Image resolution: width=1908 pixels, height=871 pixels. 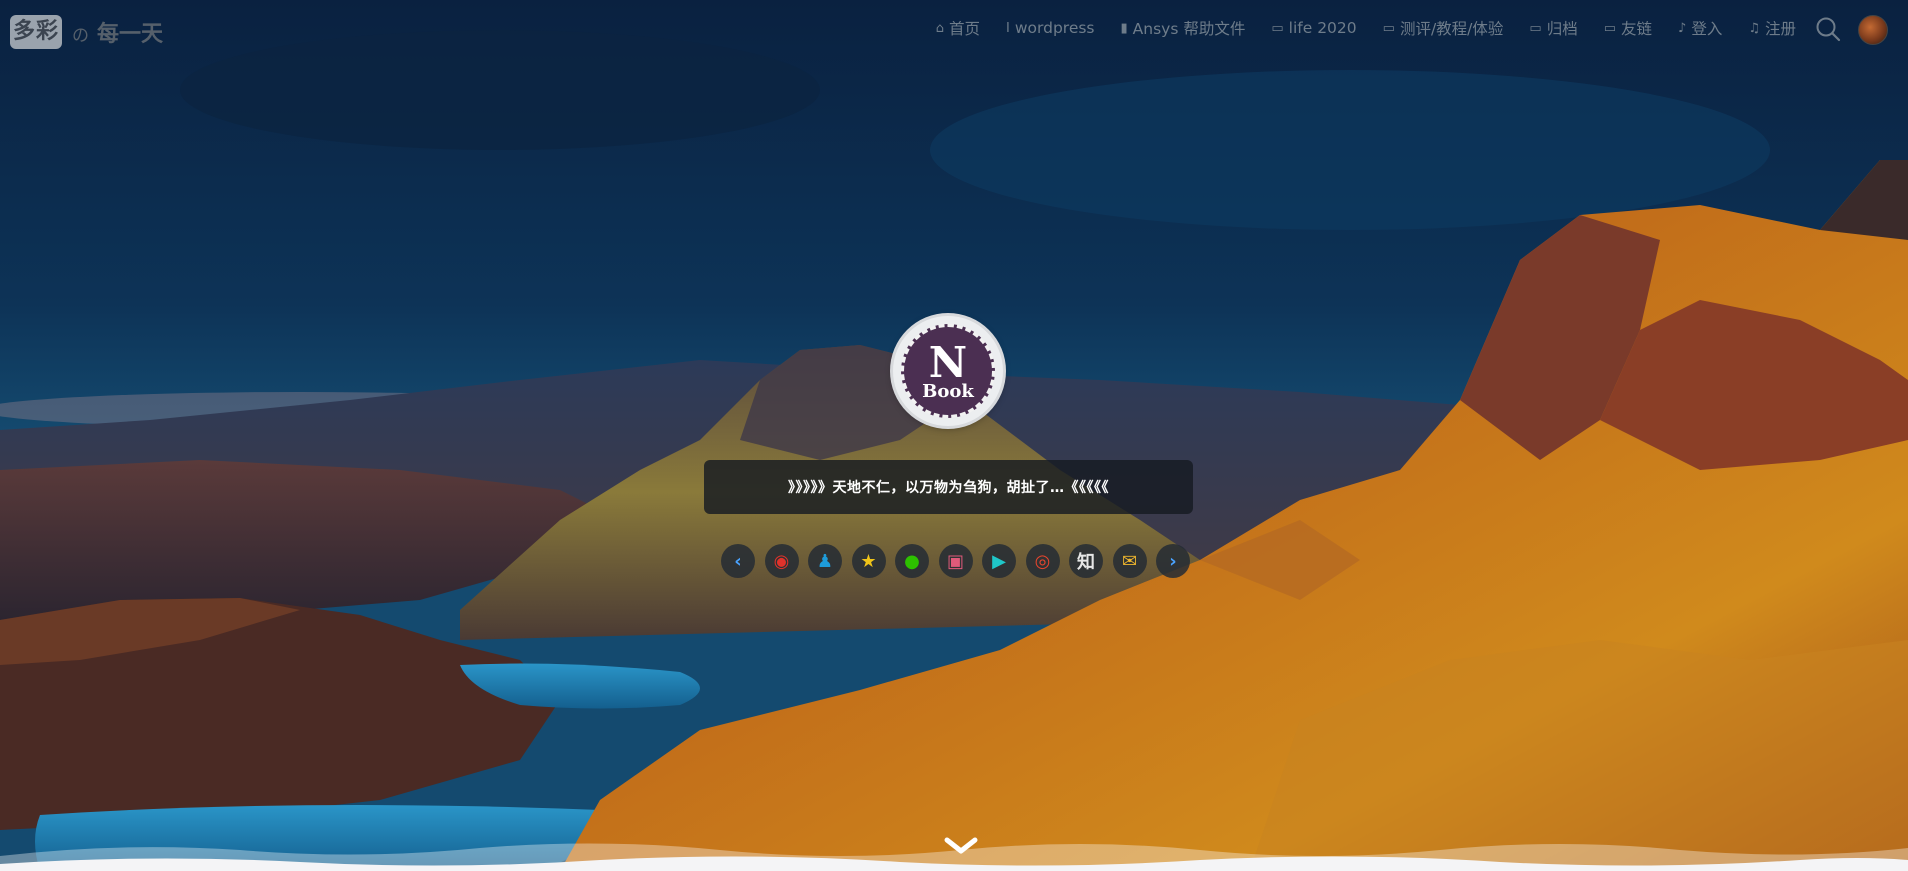 I want to click on social-links: ‹ ◉ ♟ ★ ● ▣ ▶ ◎ 知 ✉ ›, so click(x=955, y=561).